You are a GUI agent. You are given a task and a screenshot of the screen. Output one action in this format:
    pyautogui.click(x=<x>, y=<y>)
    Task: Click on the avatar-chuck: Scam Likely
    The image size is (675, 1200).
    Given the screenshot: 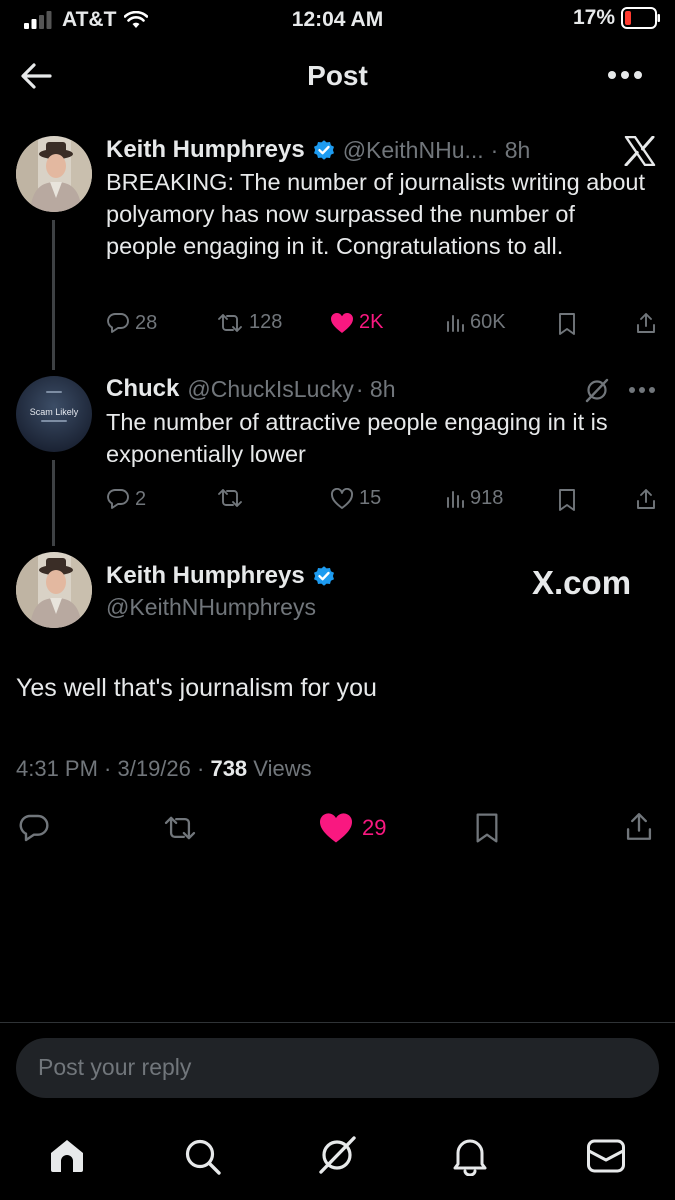 What is the action you would take?
    pyautogui.click(x=54, y=414)
    